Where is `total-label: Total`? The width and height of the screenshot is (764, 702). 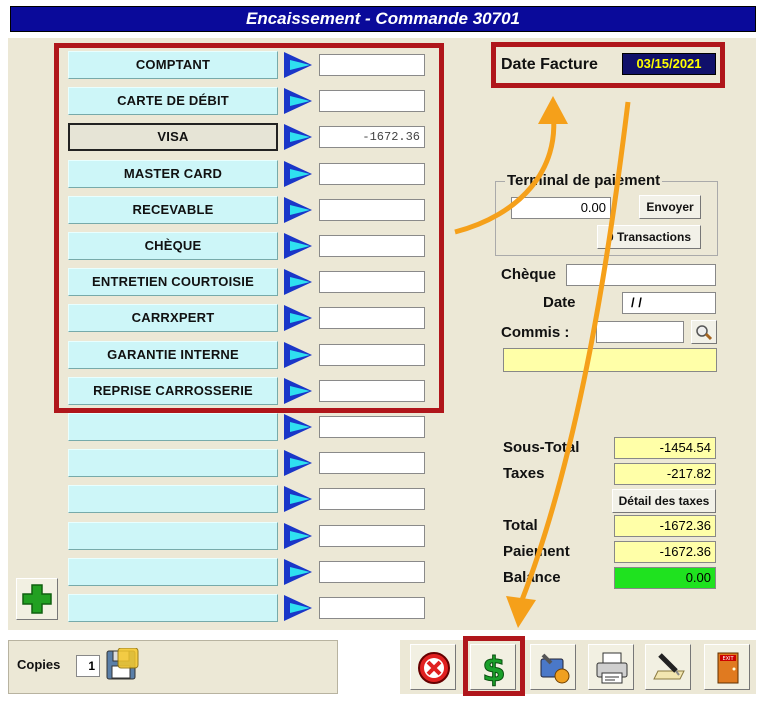 total-label: Total is located at coordinates (520, 525).